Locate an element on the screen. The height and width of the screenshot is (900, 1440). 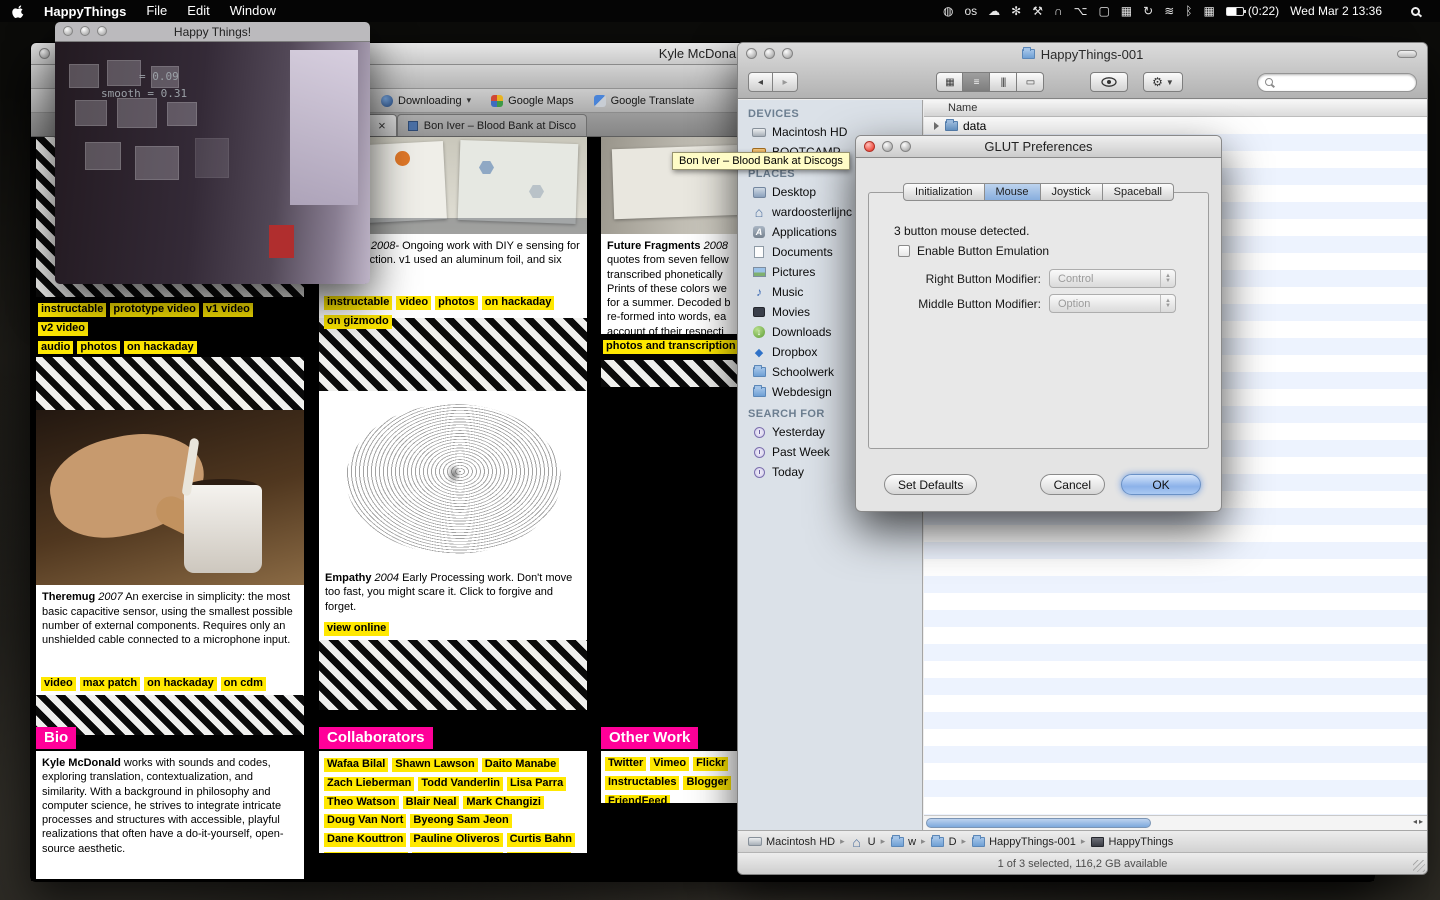
collaborator-link: Curtis Bahn is located at coordinates (540, 840).